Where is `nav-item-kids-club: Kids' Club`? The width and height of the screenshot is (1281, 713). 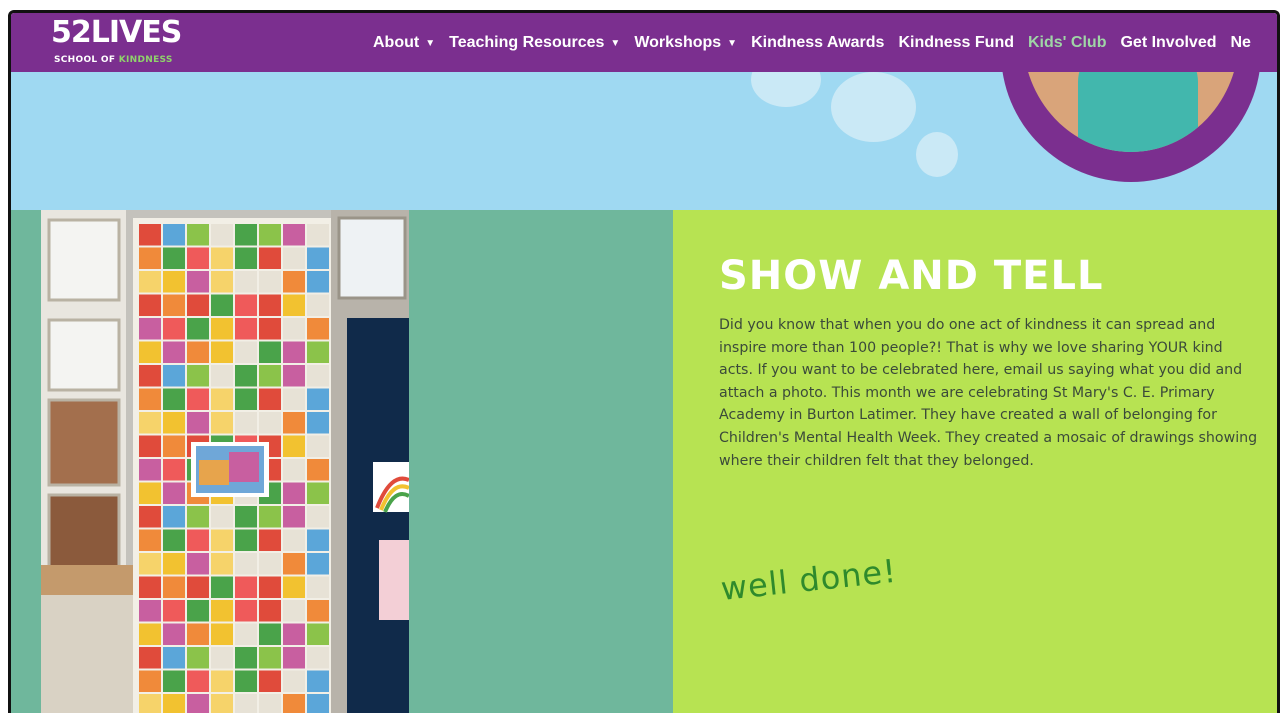 nav-item-kids-club: Kids' Club is located at coordinates (1067, 43).